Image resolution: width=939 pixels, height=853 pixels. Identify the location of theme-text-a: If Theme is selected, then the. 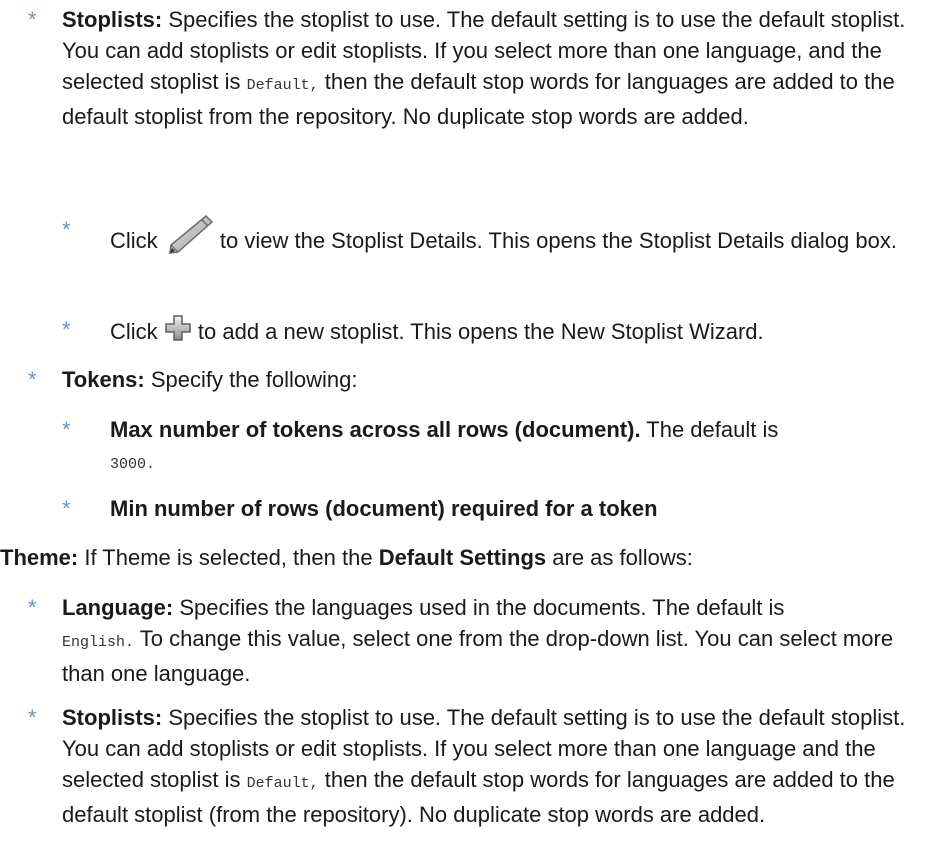
(228, 557).